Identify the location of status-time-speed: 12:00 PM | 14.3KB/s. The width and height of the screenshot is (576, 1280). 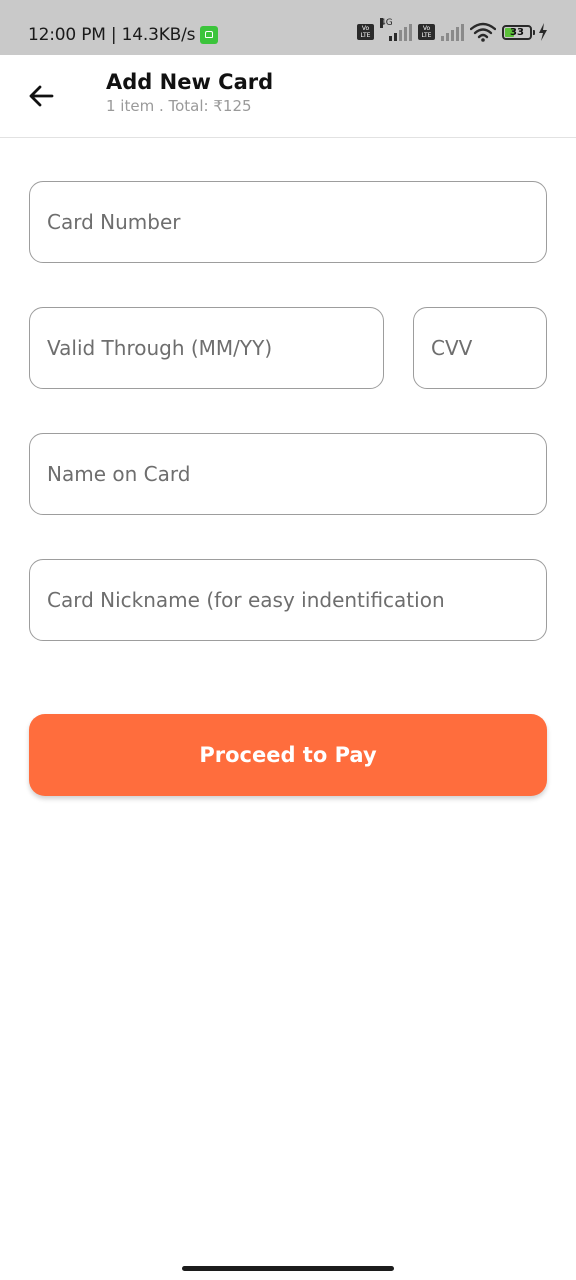
(112, 35).